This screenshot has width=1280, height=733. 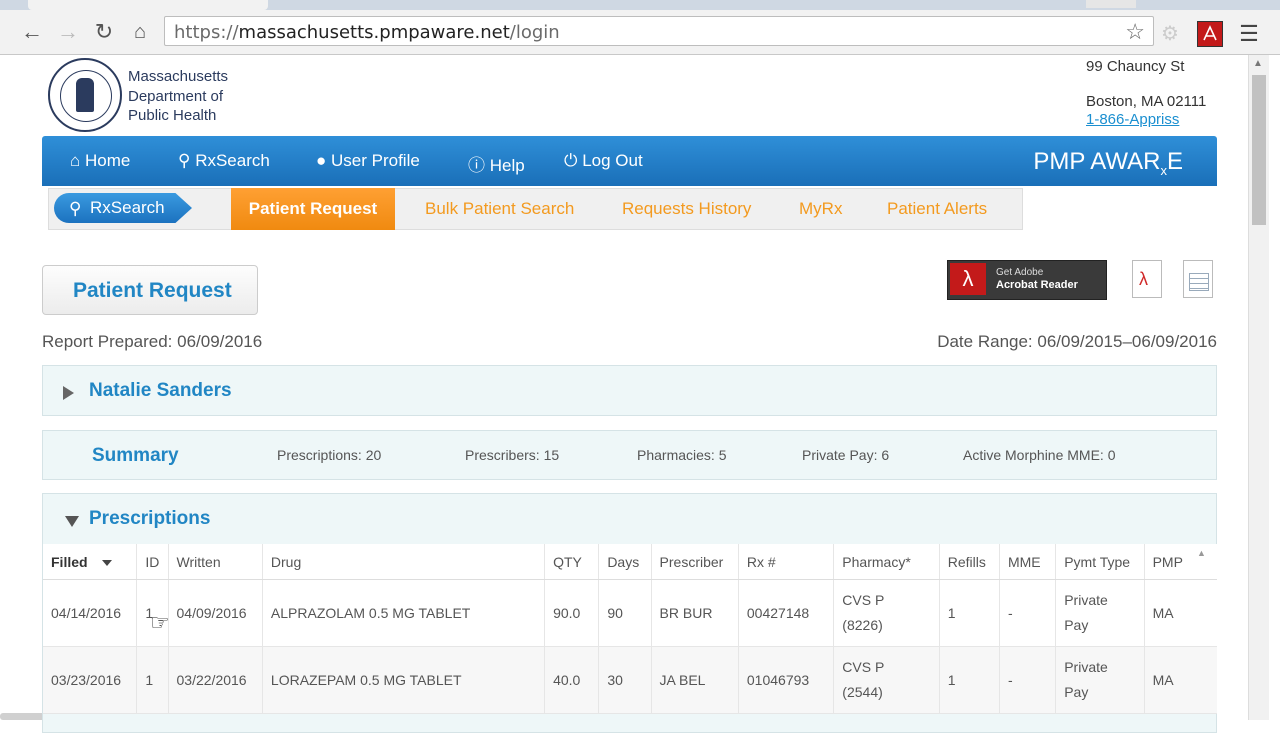 What do you see at coordinates (1111, 4) in the screenshot?
I see `browser-tab-inactive` at bounding box center [1111, 4].